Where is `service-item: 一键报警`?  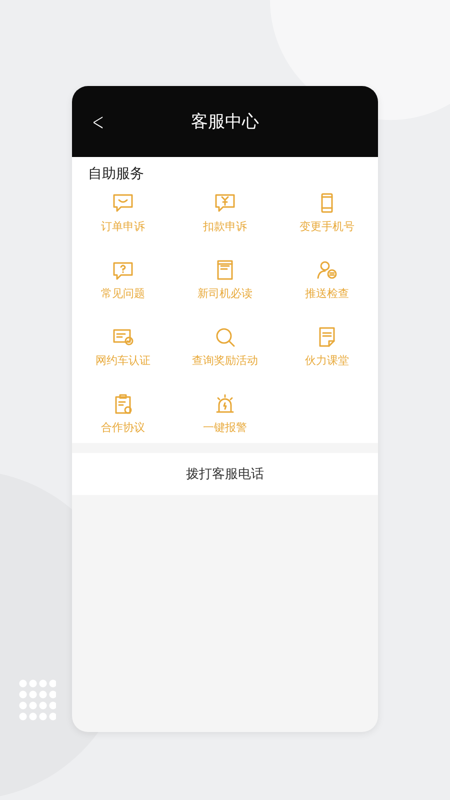 service-item: 一键报警 is located at coordinates (225, 413).